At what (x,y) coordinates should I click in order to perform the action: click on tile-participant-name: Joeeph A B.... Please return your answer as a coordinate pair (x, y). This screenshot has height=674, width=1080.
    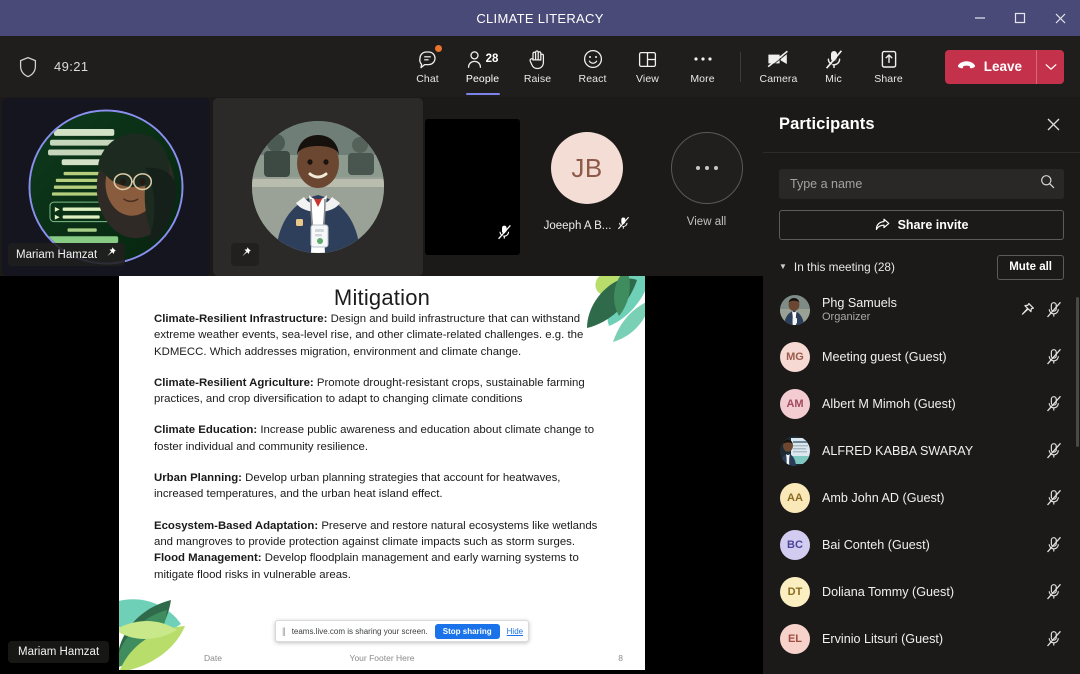
    Looking at the image, I should click on (577, 225).